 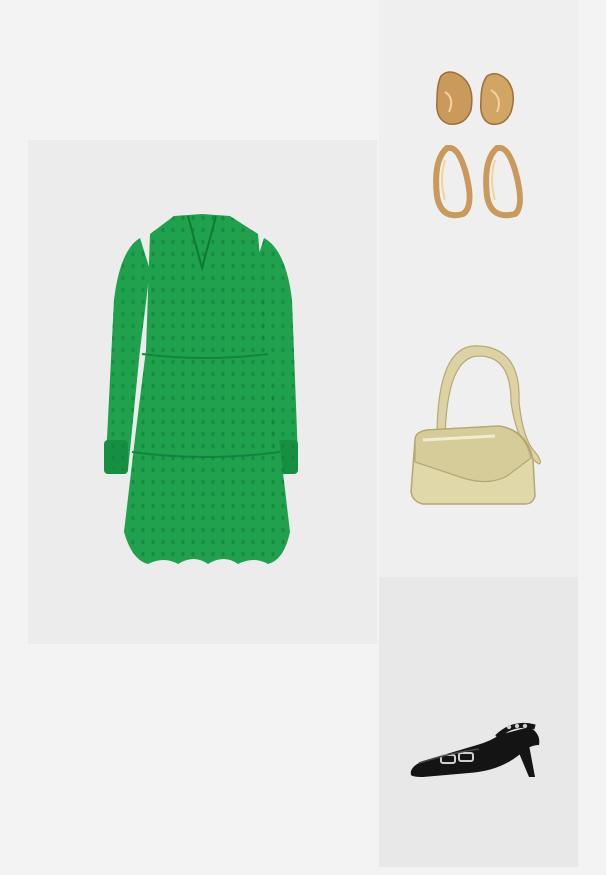 I want to click on product-tile-bag, so click(x=478, y=433).